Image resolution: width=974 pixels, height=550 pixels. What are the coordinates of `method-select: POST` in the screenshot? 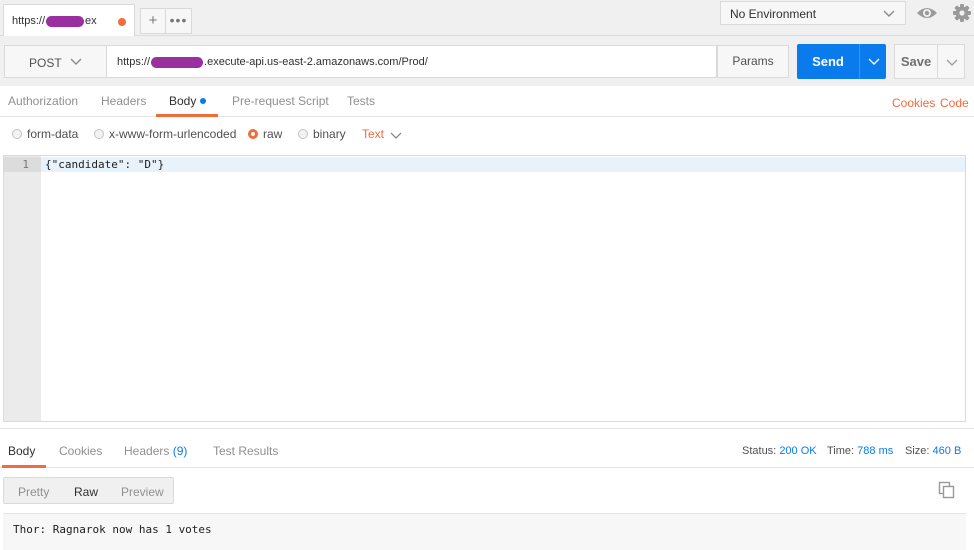 It's located at (55, 61).